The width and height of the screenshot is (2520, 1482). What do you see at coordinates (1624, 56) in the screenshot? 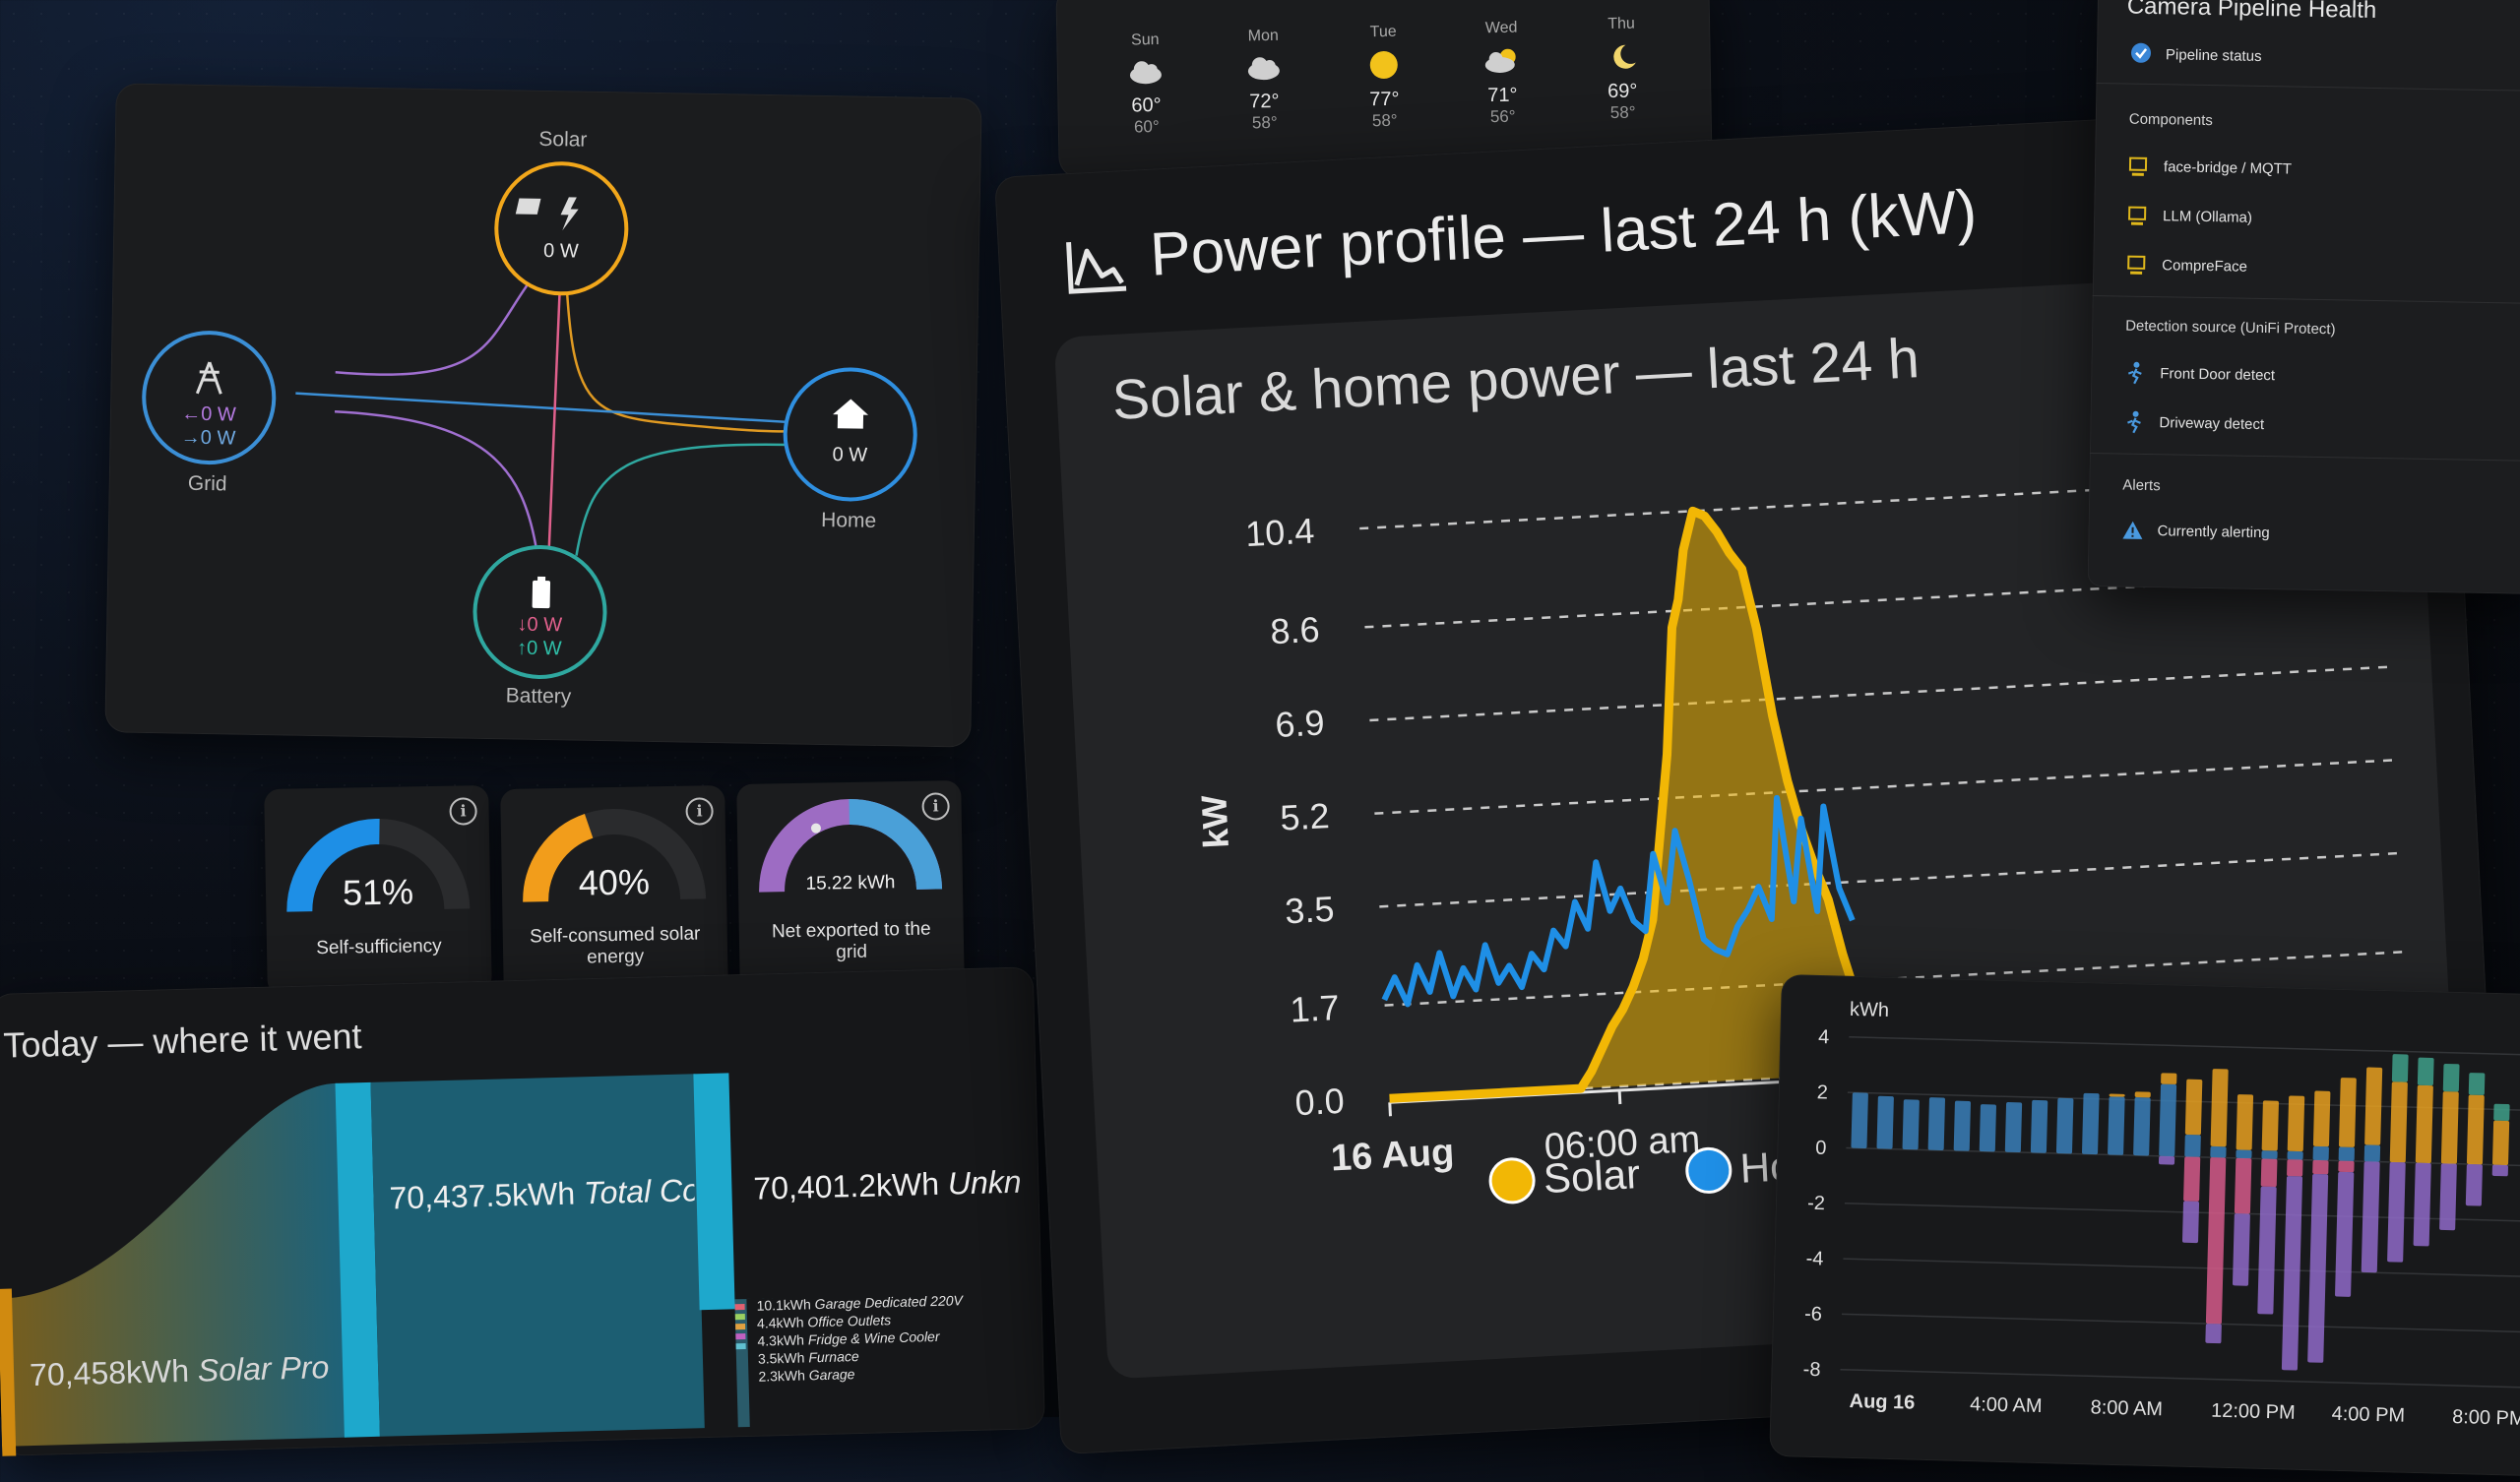
I see `moon-icon` at bounding box center [1624, 56].